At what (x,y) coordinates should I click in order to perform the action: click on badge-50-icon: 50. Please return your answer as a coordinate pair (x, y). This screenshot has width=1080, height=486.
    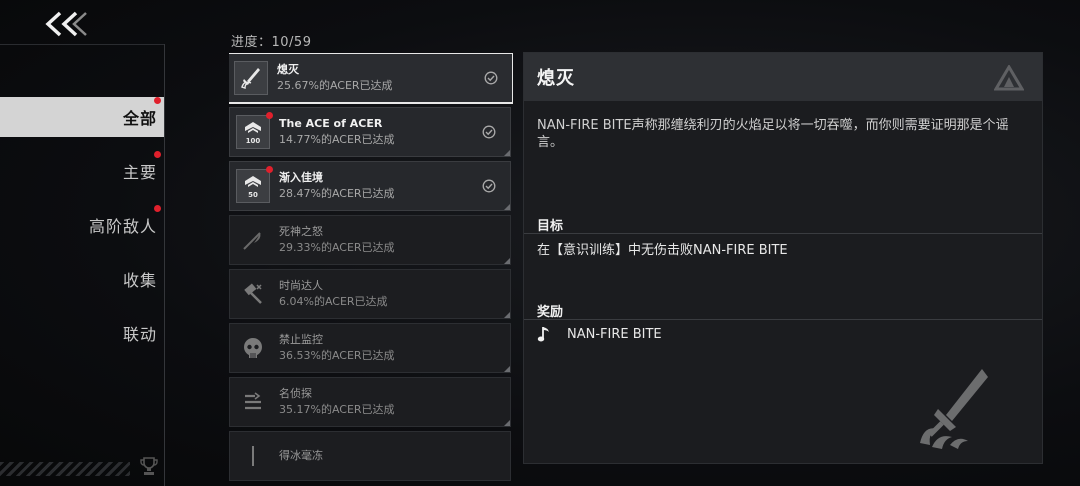
    Looking at the image, I should click on (253, 187).